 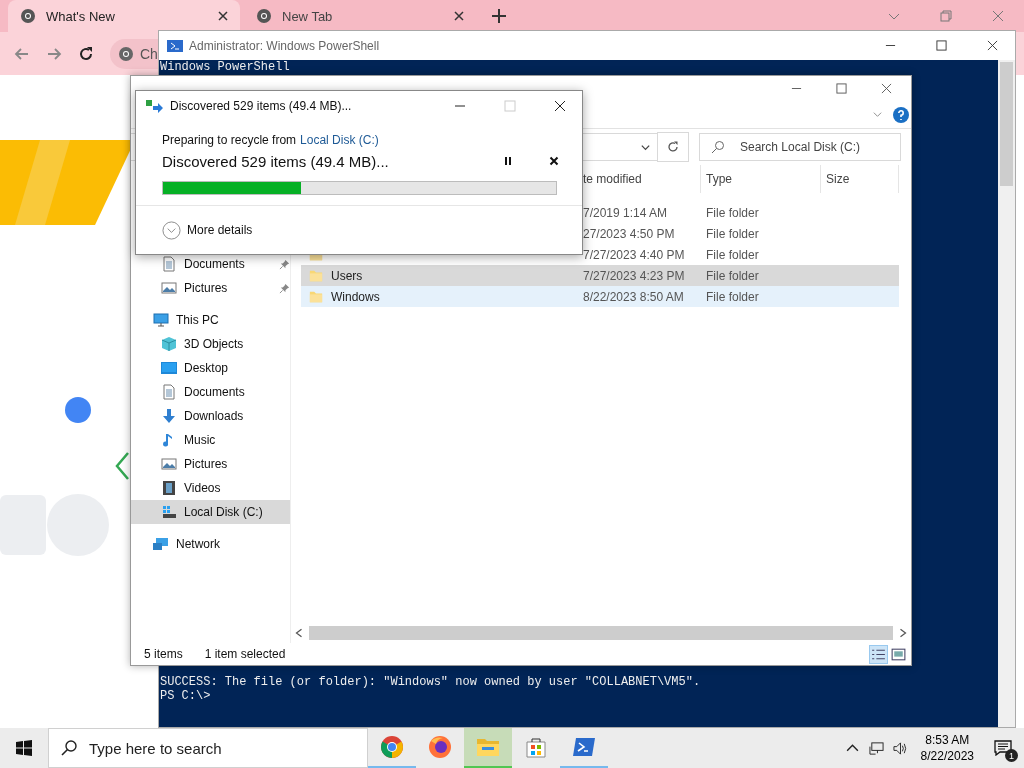 I want to click on nav-item: Music, so click(x=210, y=440).